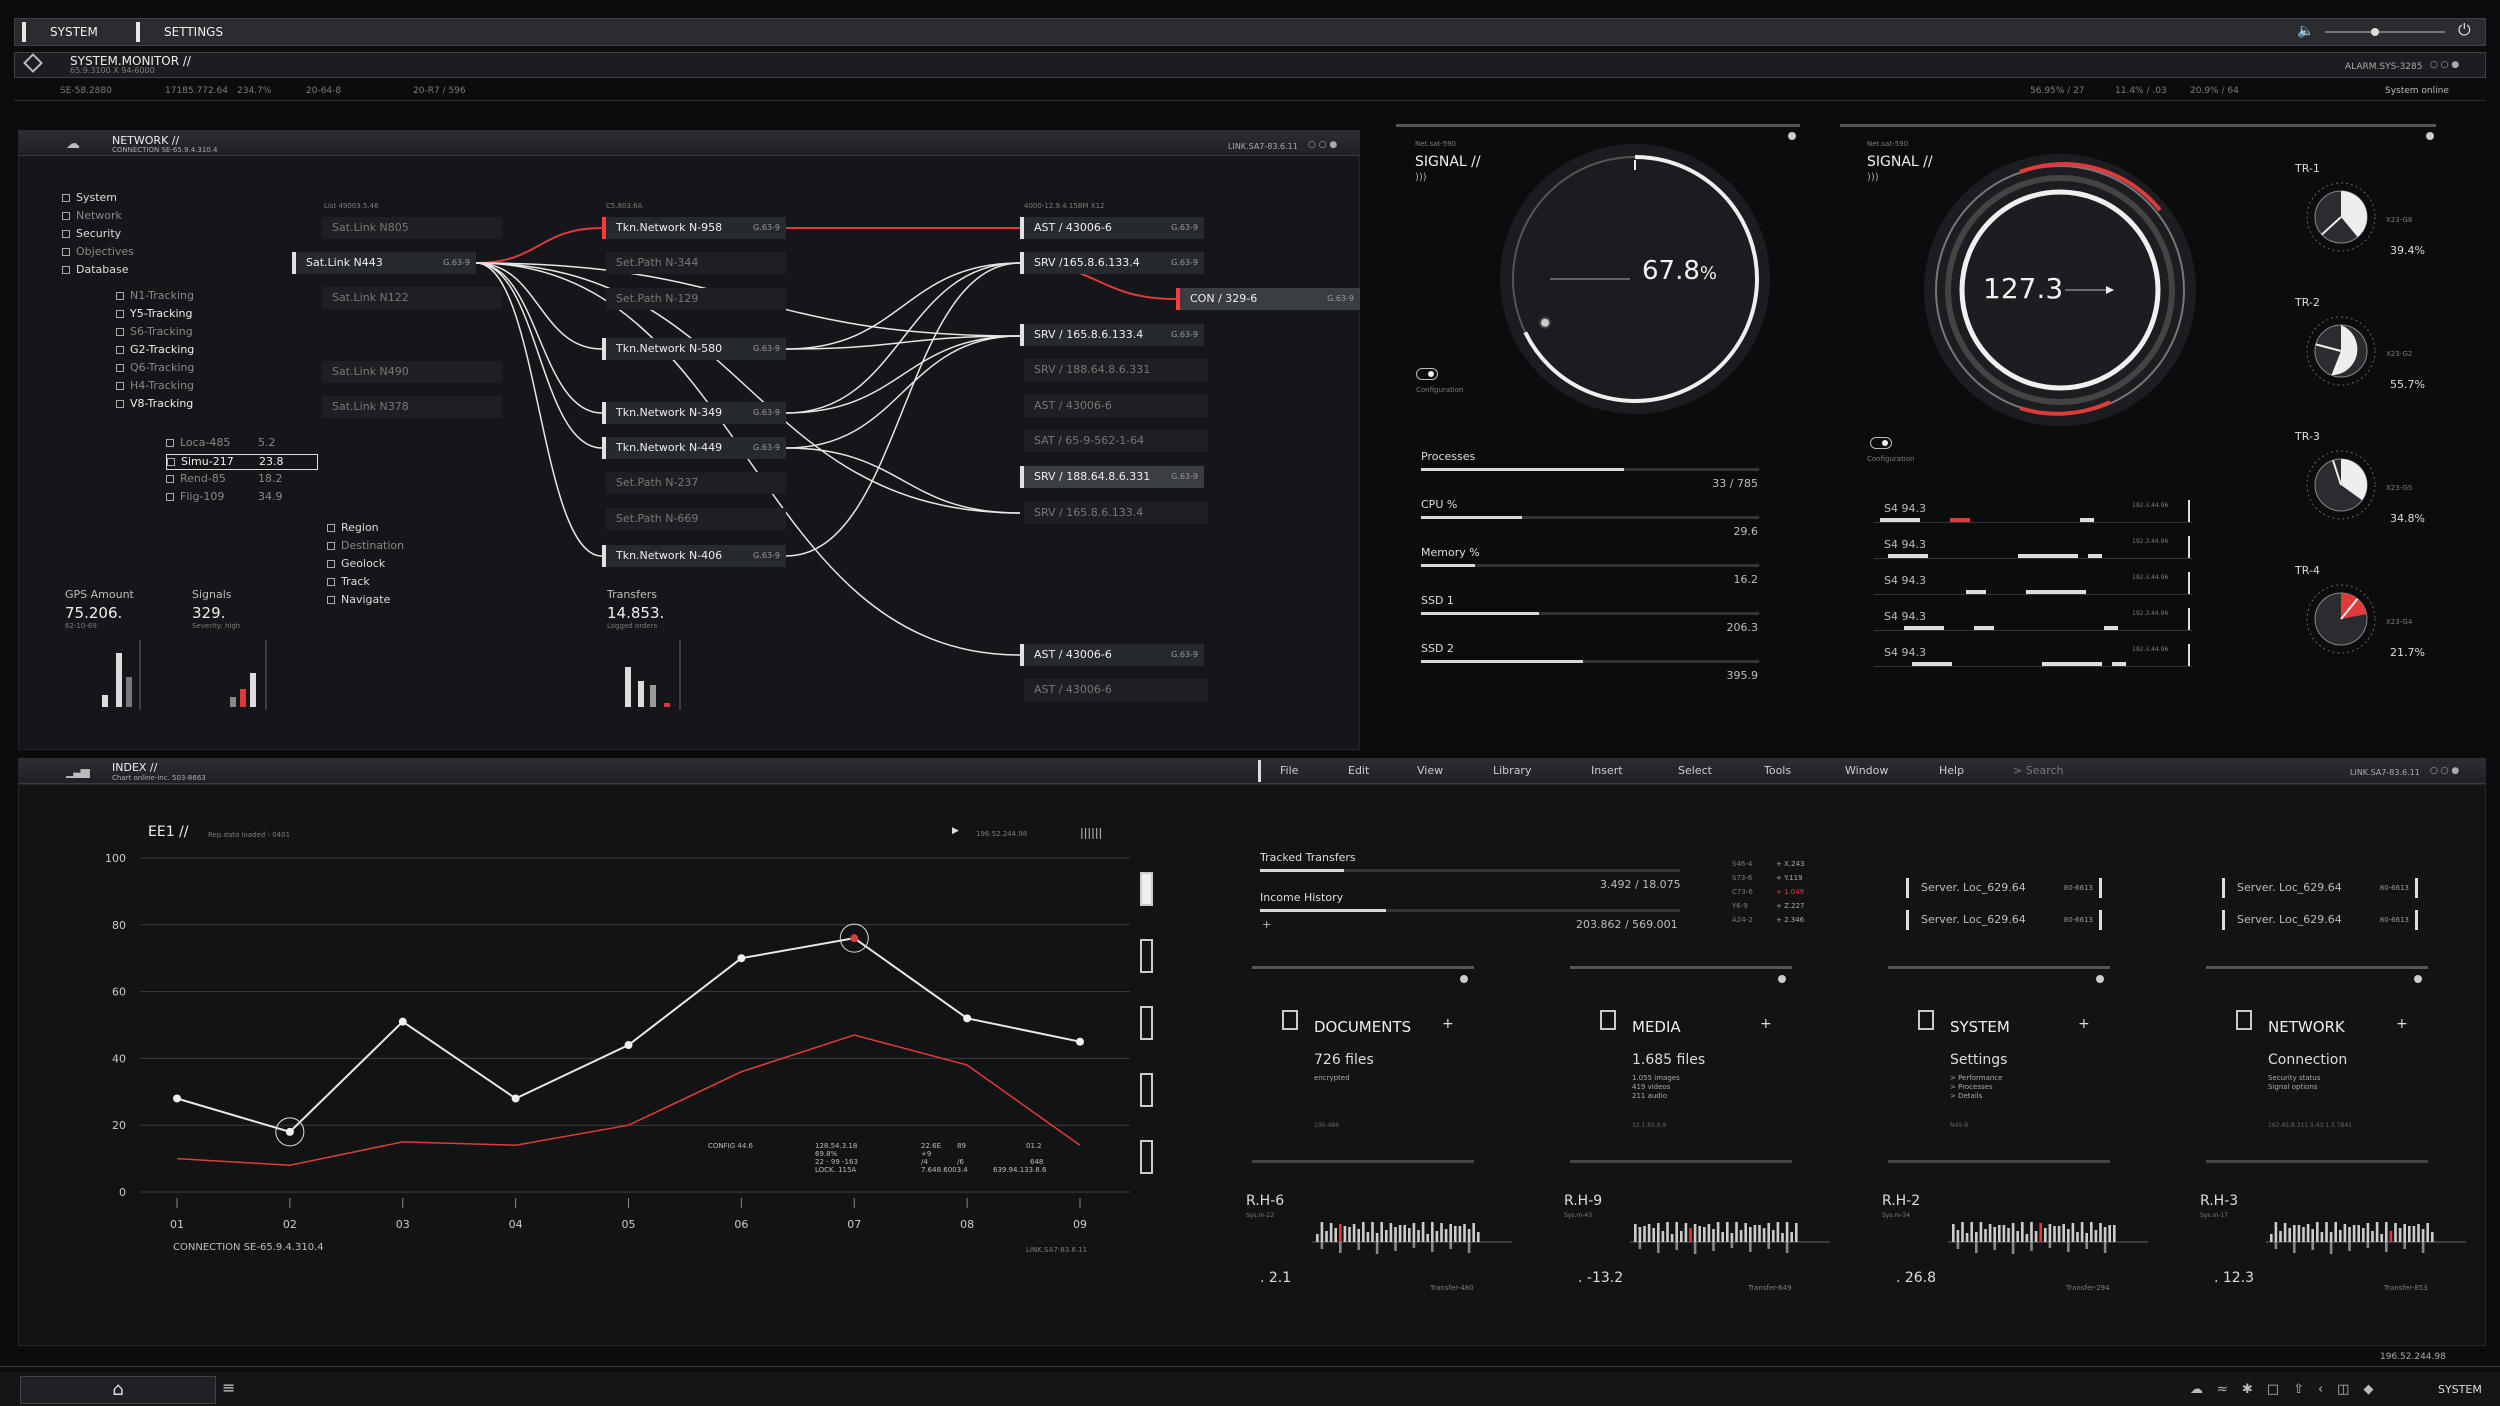  What do you see at coordinates (155, 295) in the screenshot?
I see `tracking-item: N1-Tracking` at bounding box center [155, 295].